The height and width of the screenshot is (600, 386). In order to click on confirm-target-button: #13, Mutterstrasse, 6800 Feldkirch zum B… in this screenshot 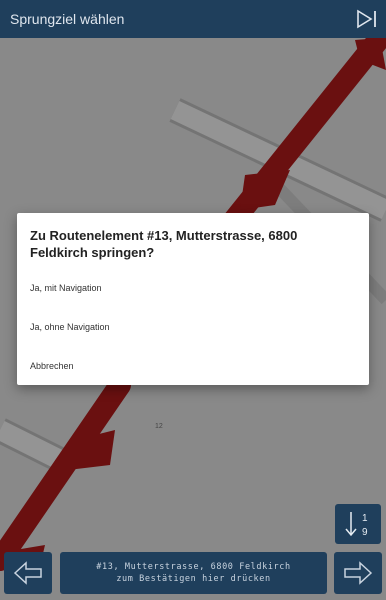, I will do `click(193, 573)`.